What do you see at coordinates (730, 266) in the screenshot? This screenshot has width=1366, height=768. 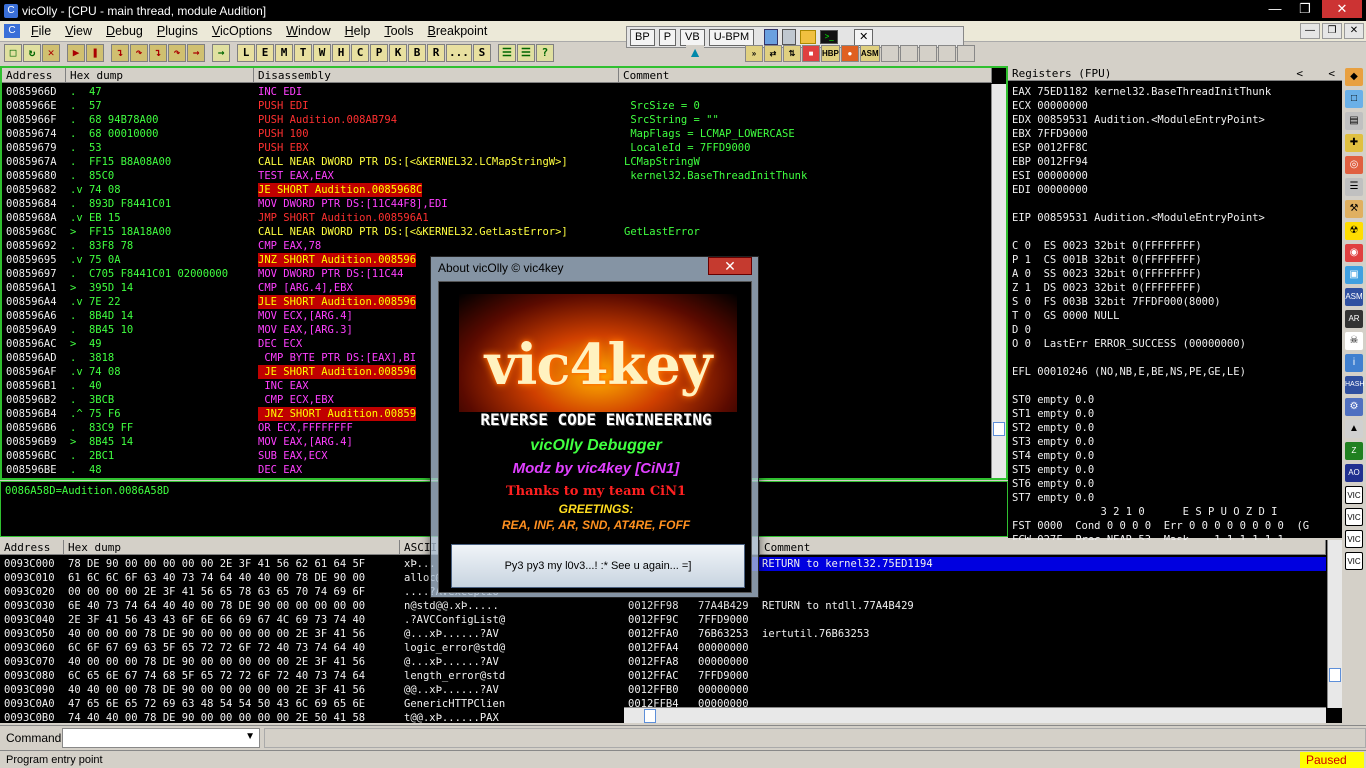 I see `about-close-button: ✕` at bounding box center [730, 266].